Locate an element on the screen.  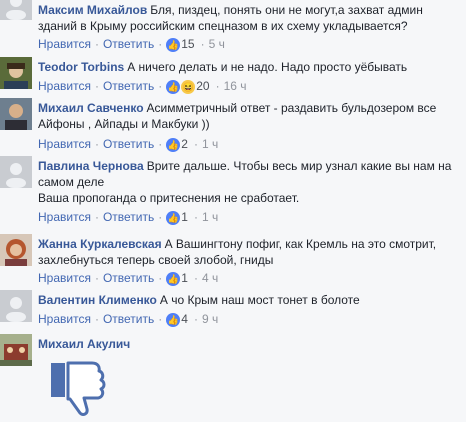
comment-actions: Нравится · Ответить · 👍 4 · 9 ч is located at coordinates (128, 319).